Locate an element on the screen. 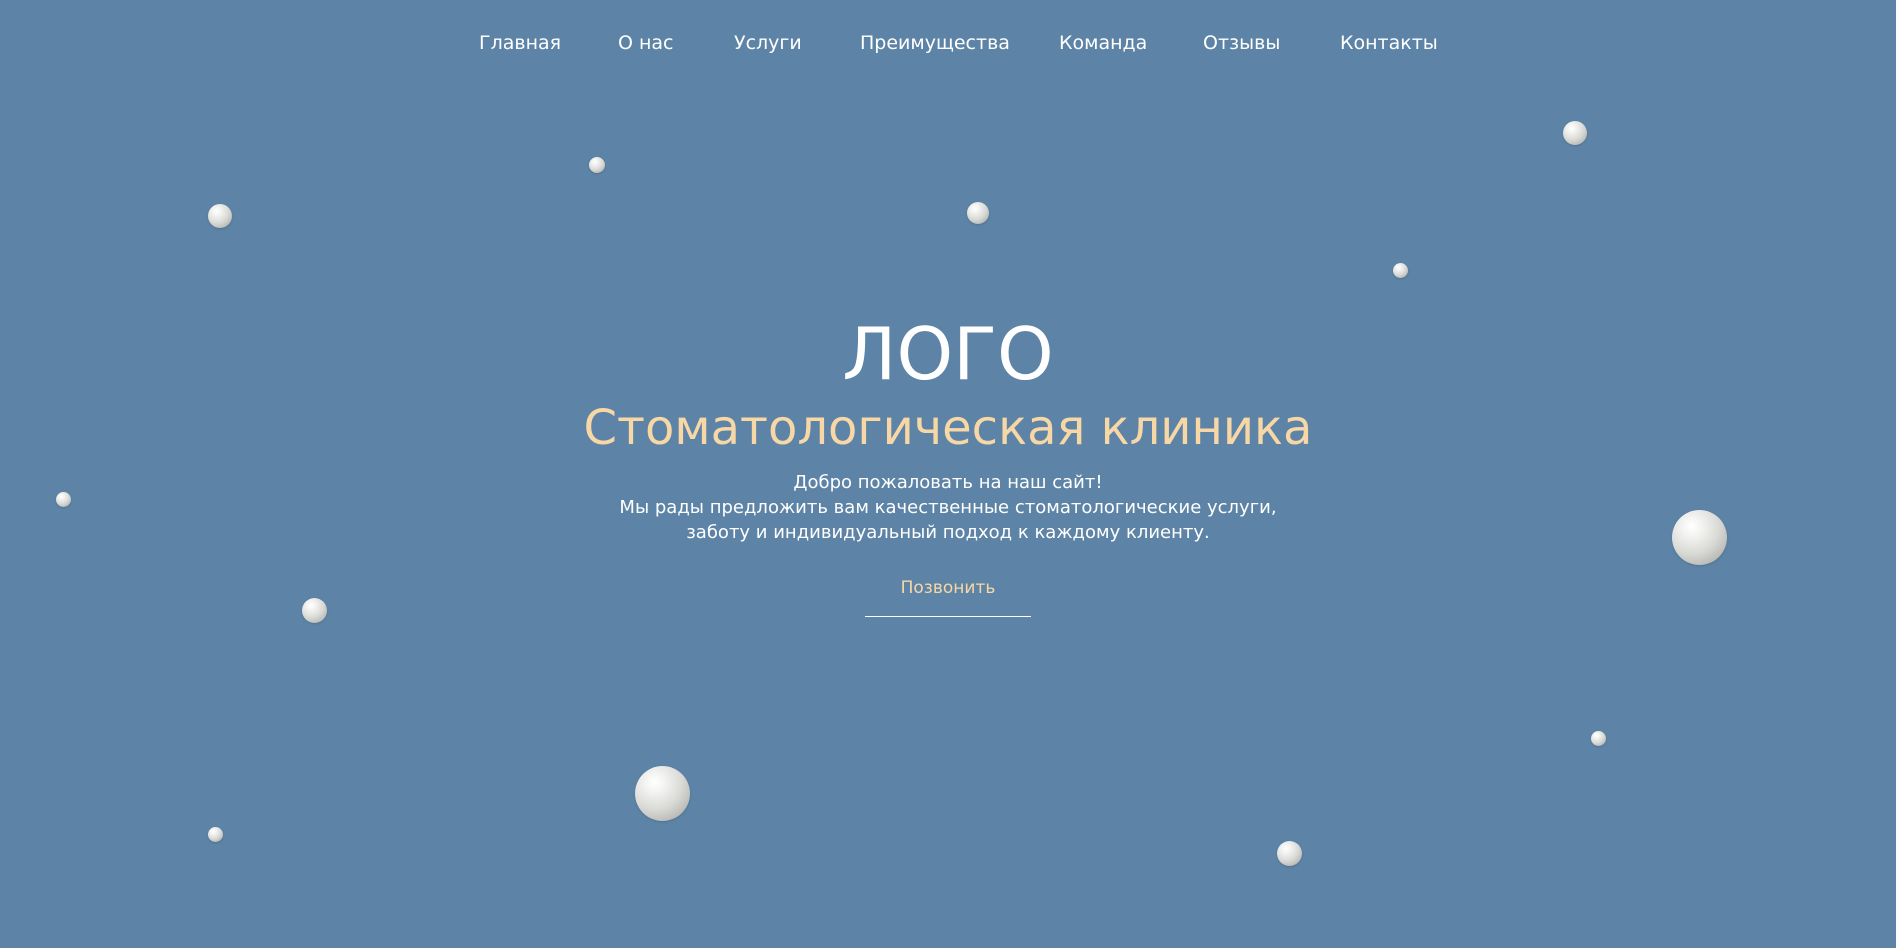  clinic-subtitle: Стоматологическая клиника is located at coordinates (948, 428).